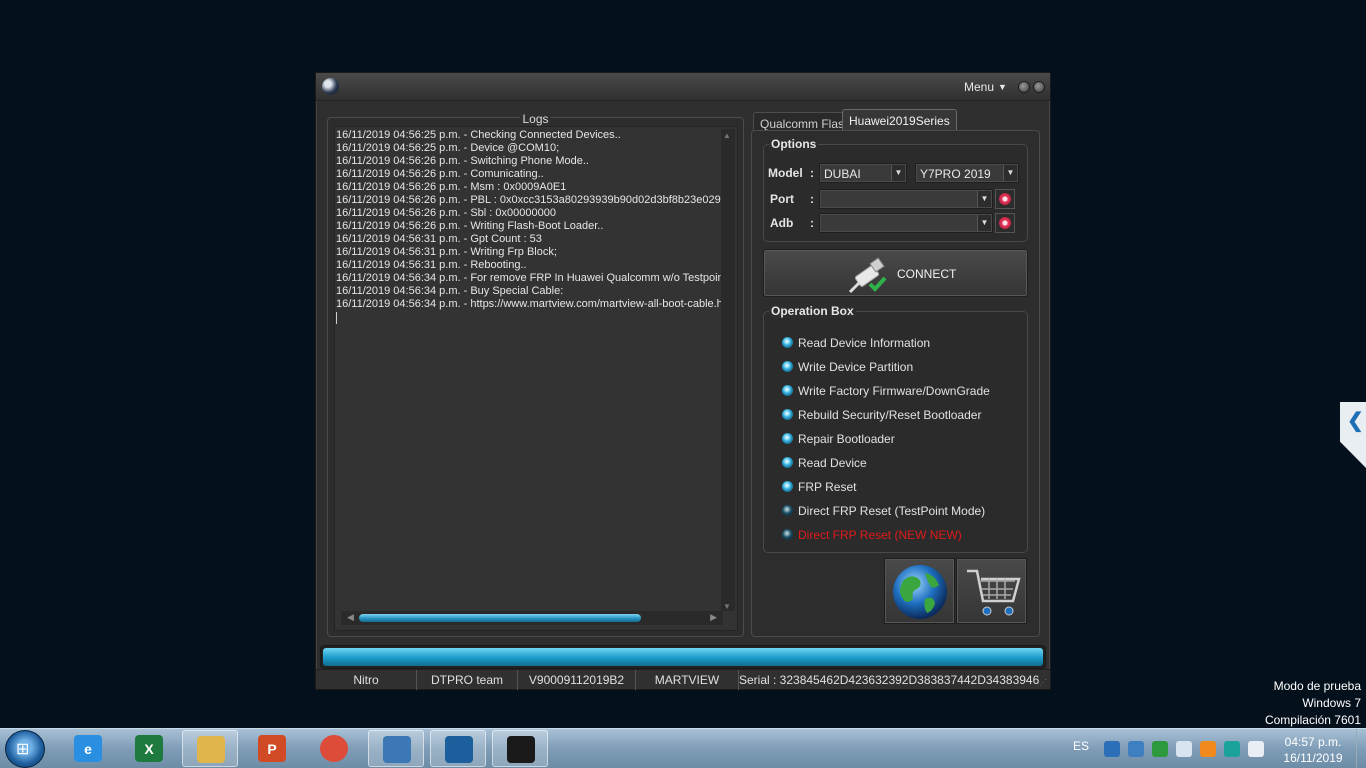 The image size is (1366, 768). Describe the element at coordinates (906, 199) in the screenshot. I see `port-select: ▼` at that location.